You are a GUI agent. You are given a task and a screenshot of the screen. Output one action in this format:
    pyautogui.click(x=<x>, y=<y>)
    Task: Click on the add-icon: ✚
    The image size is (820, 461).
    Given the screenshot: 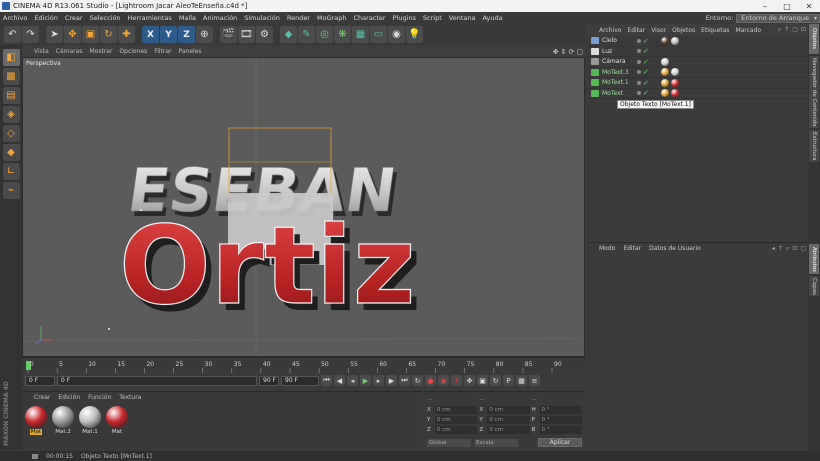 What is the action you would take?
    pyautogui.click(x=126, y=34)
    